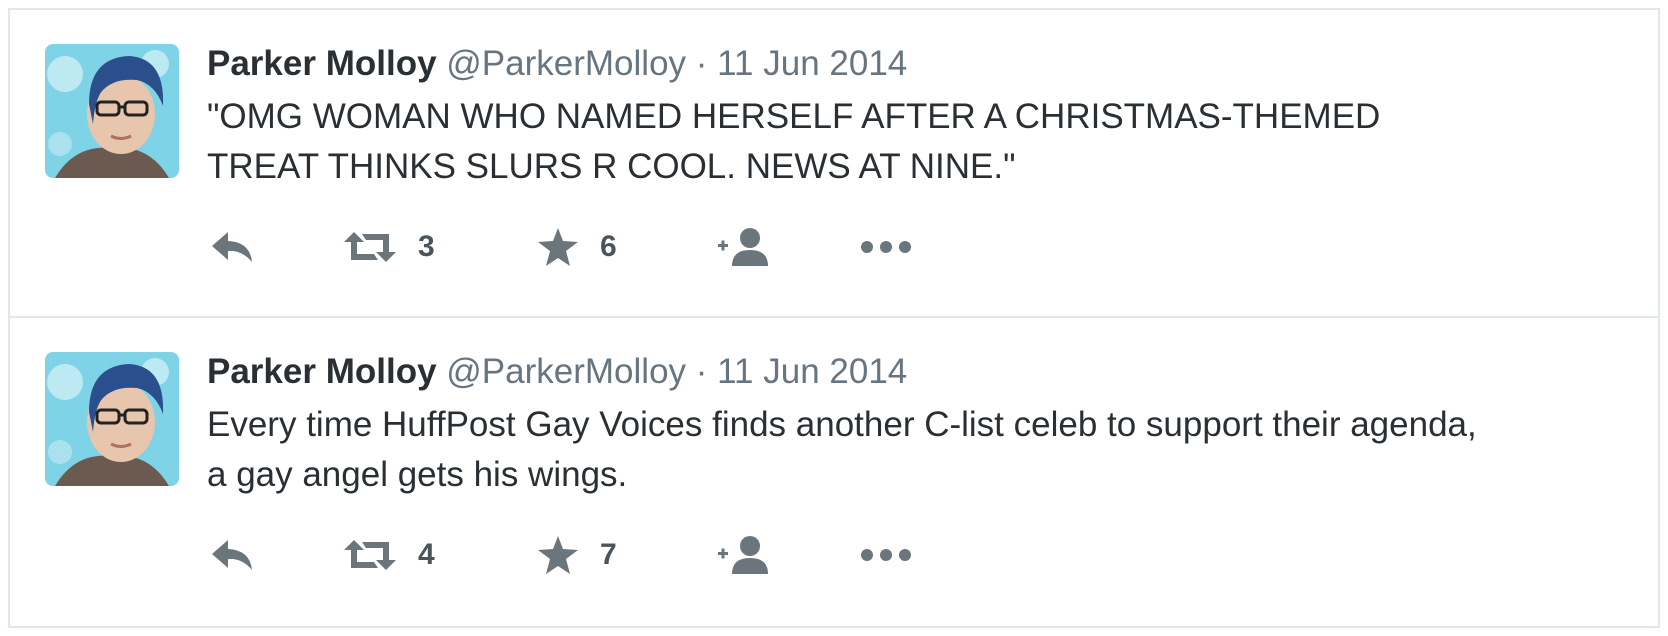  I want to click on tweet-actions: 3 6, so click(590, 247).